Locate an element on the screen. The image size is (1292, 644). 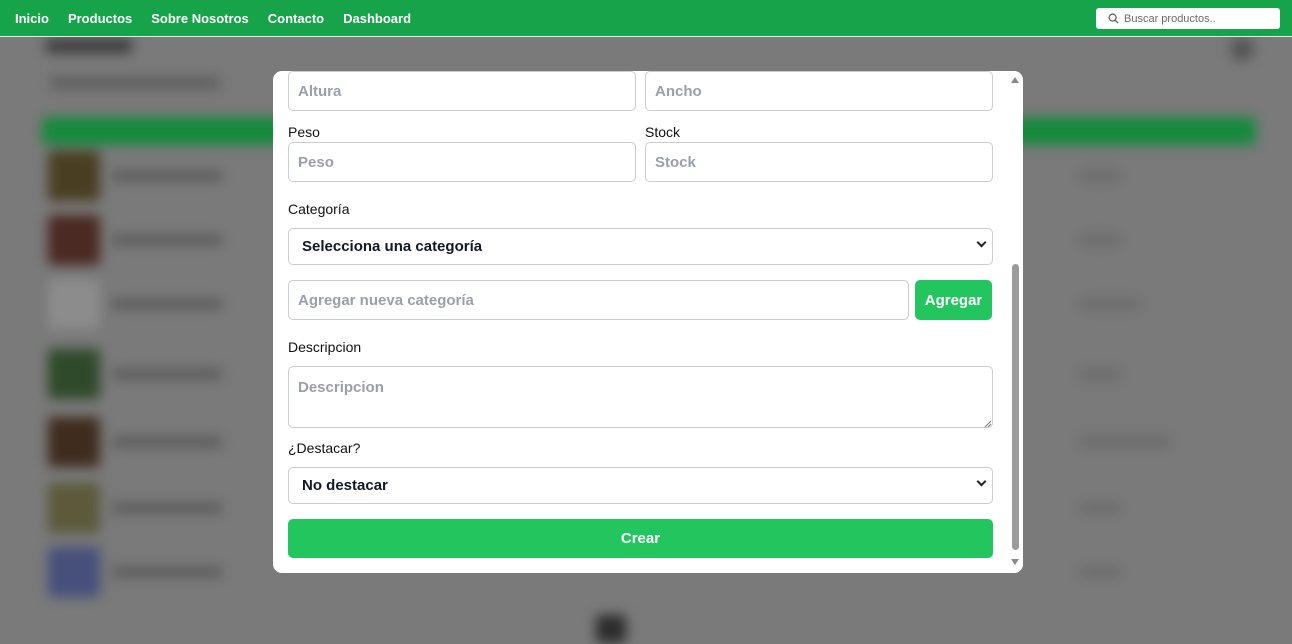
stock-input is located at coordinates (819, 162).